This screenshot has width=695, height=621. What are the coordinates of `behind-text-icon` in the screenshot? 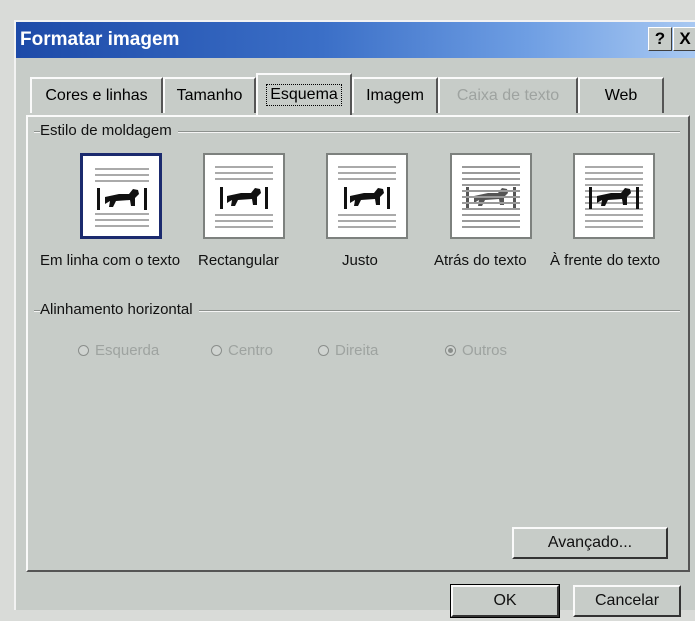 It's located at (491, 197).